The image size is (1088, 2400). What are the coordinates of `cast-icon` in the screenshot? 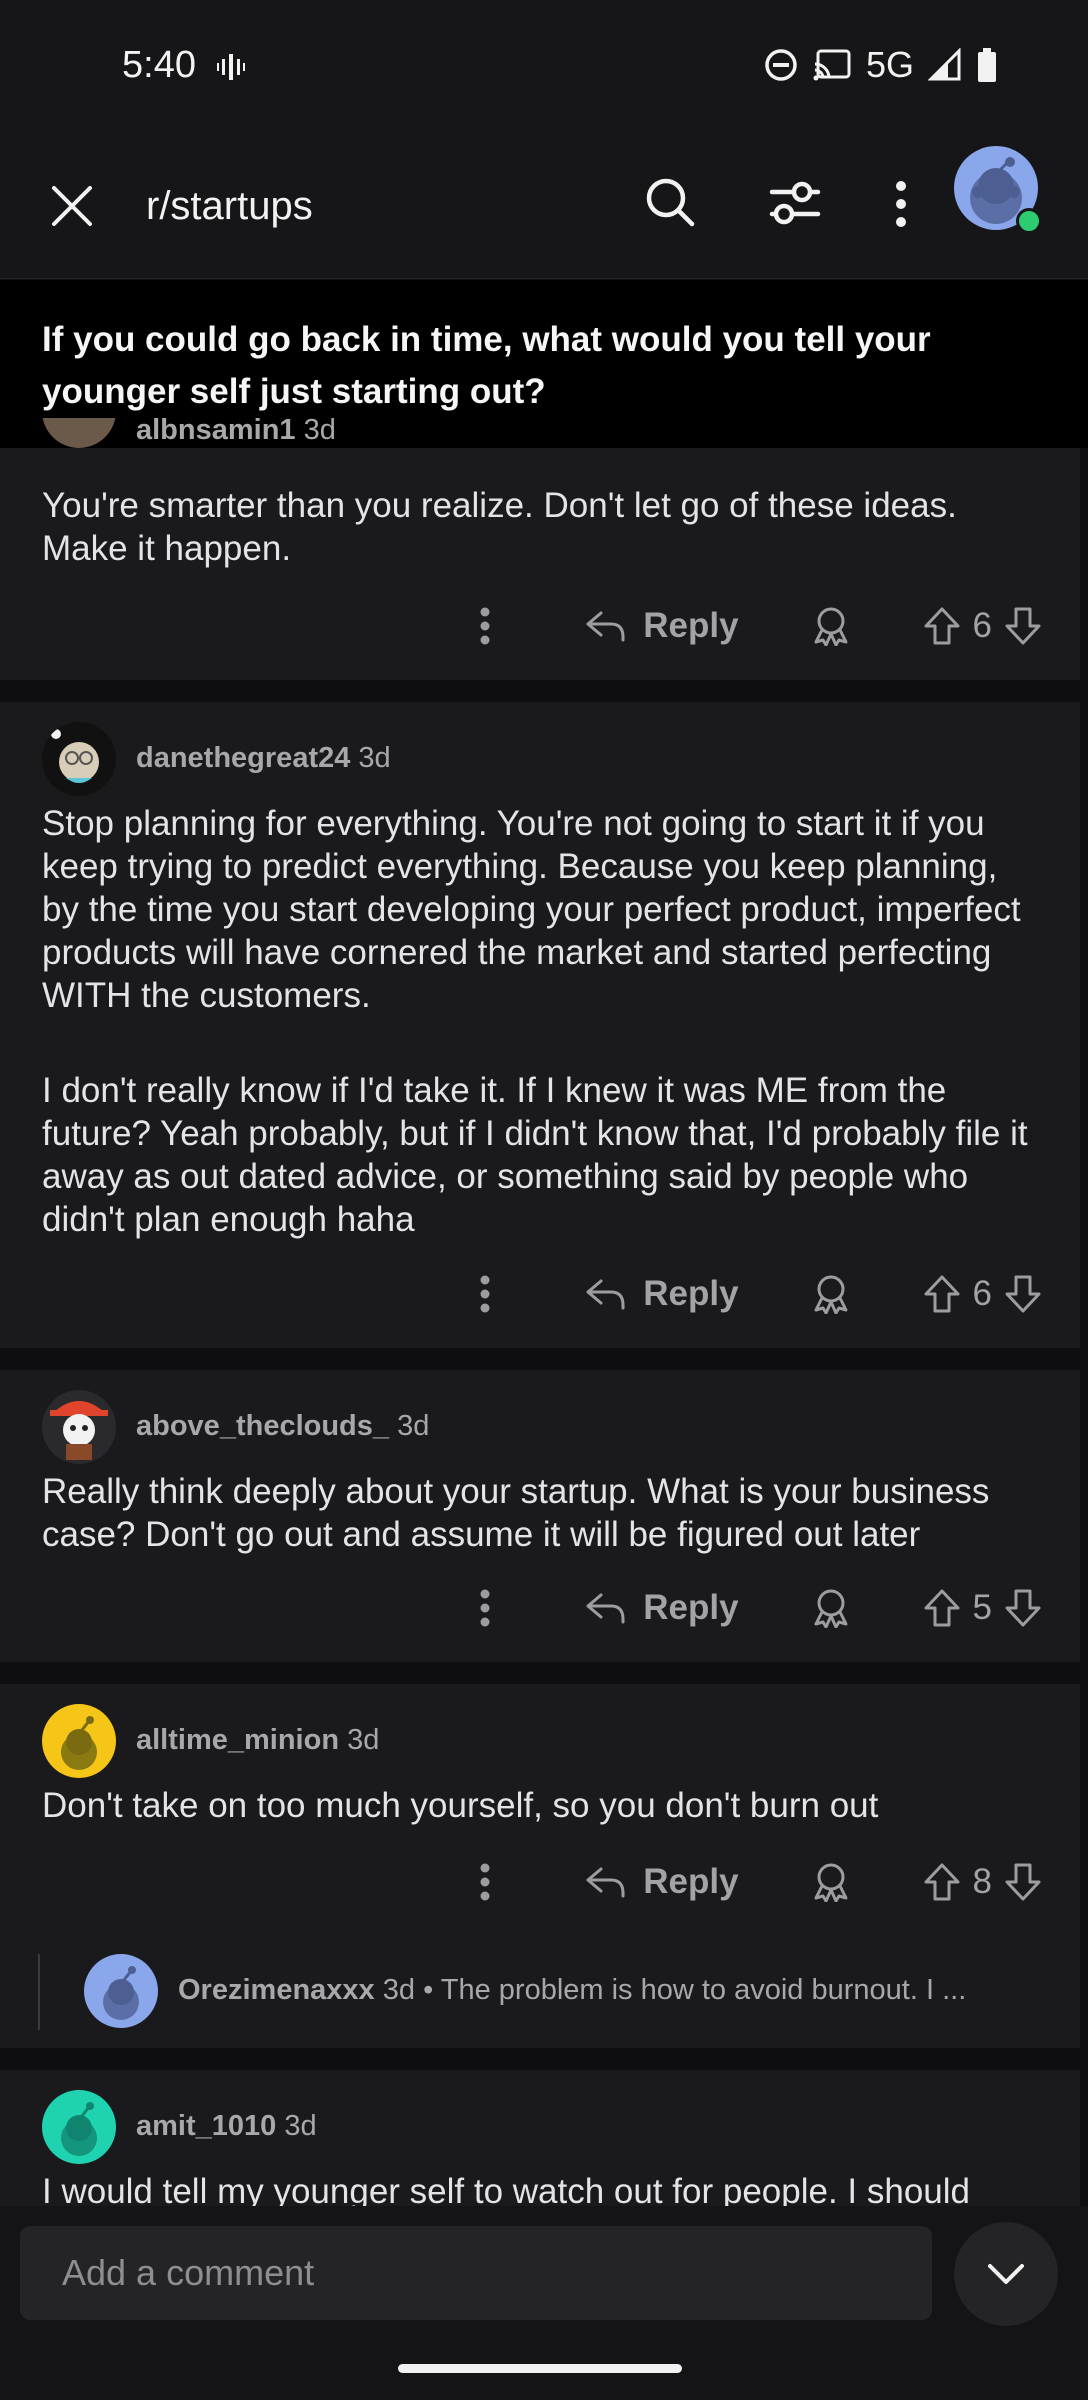 It's located at (832, 65).